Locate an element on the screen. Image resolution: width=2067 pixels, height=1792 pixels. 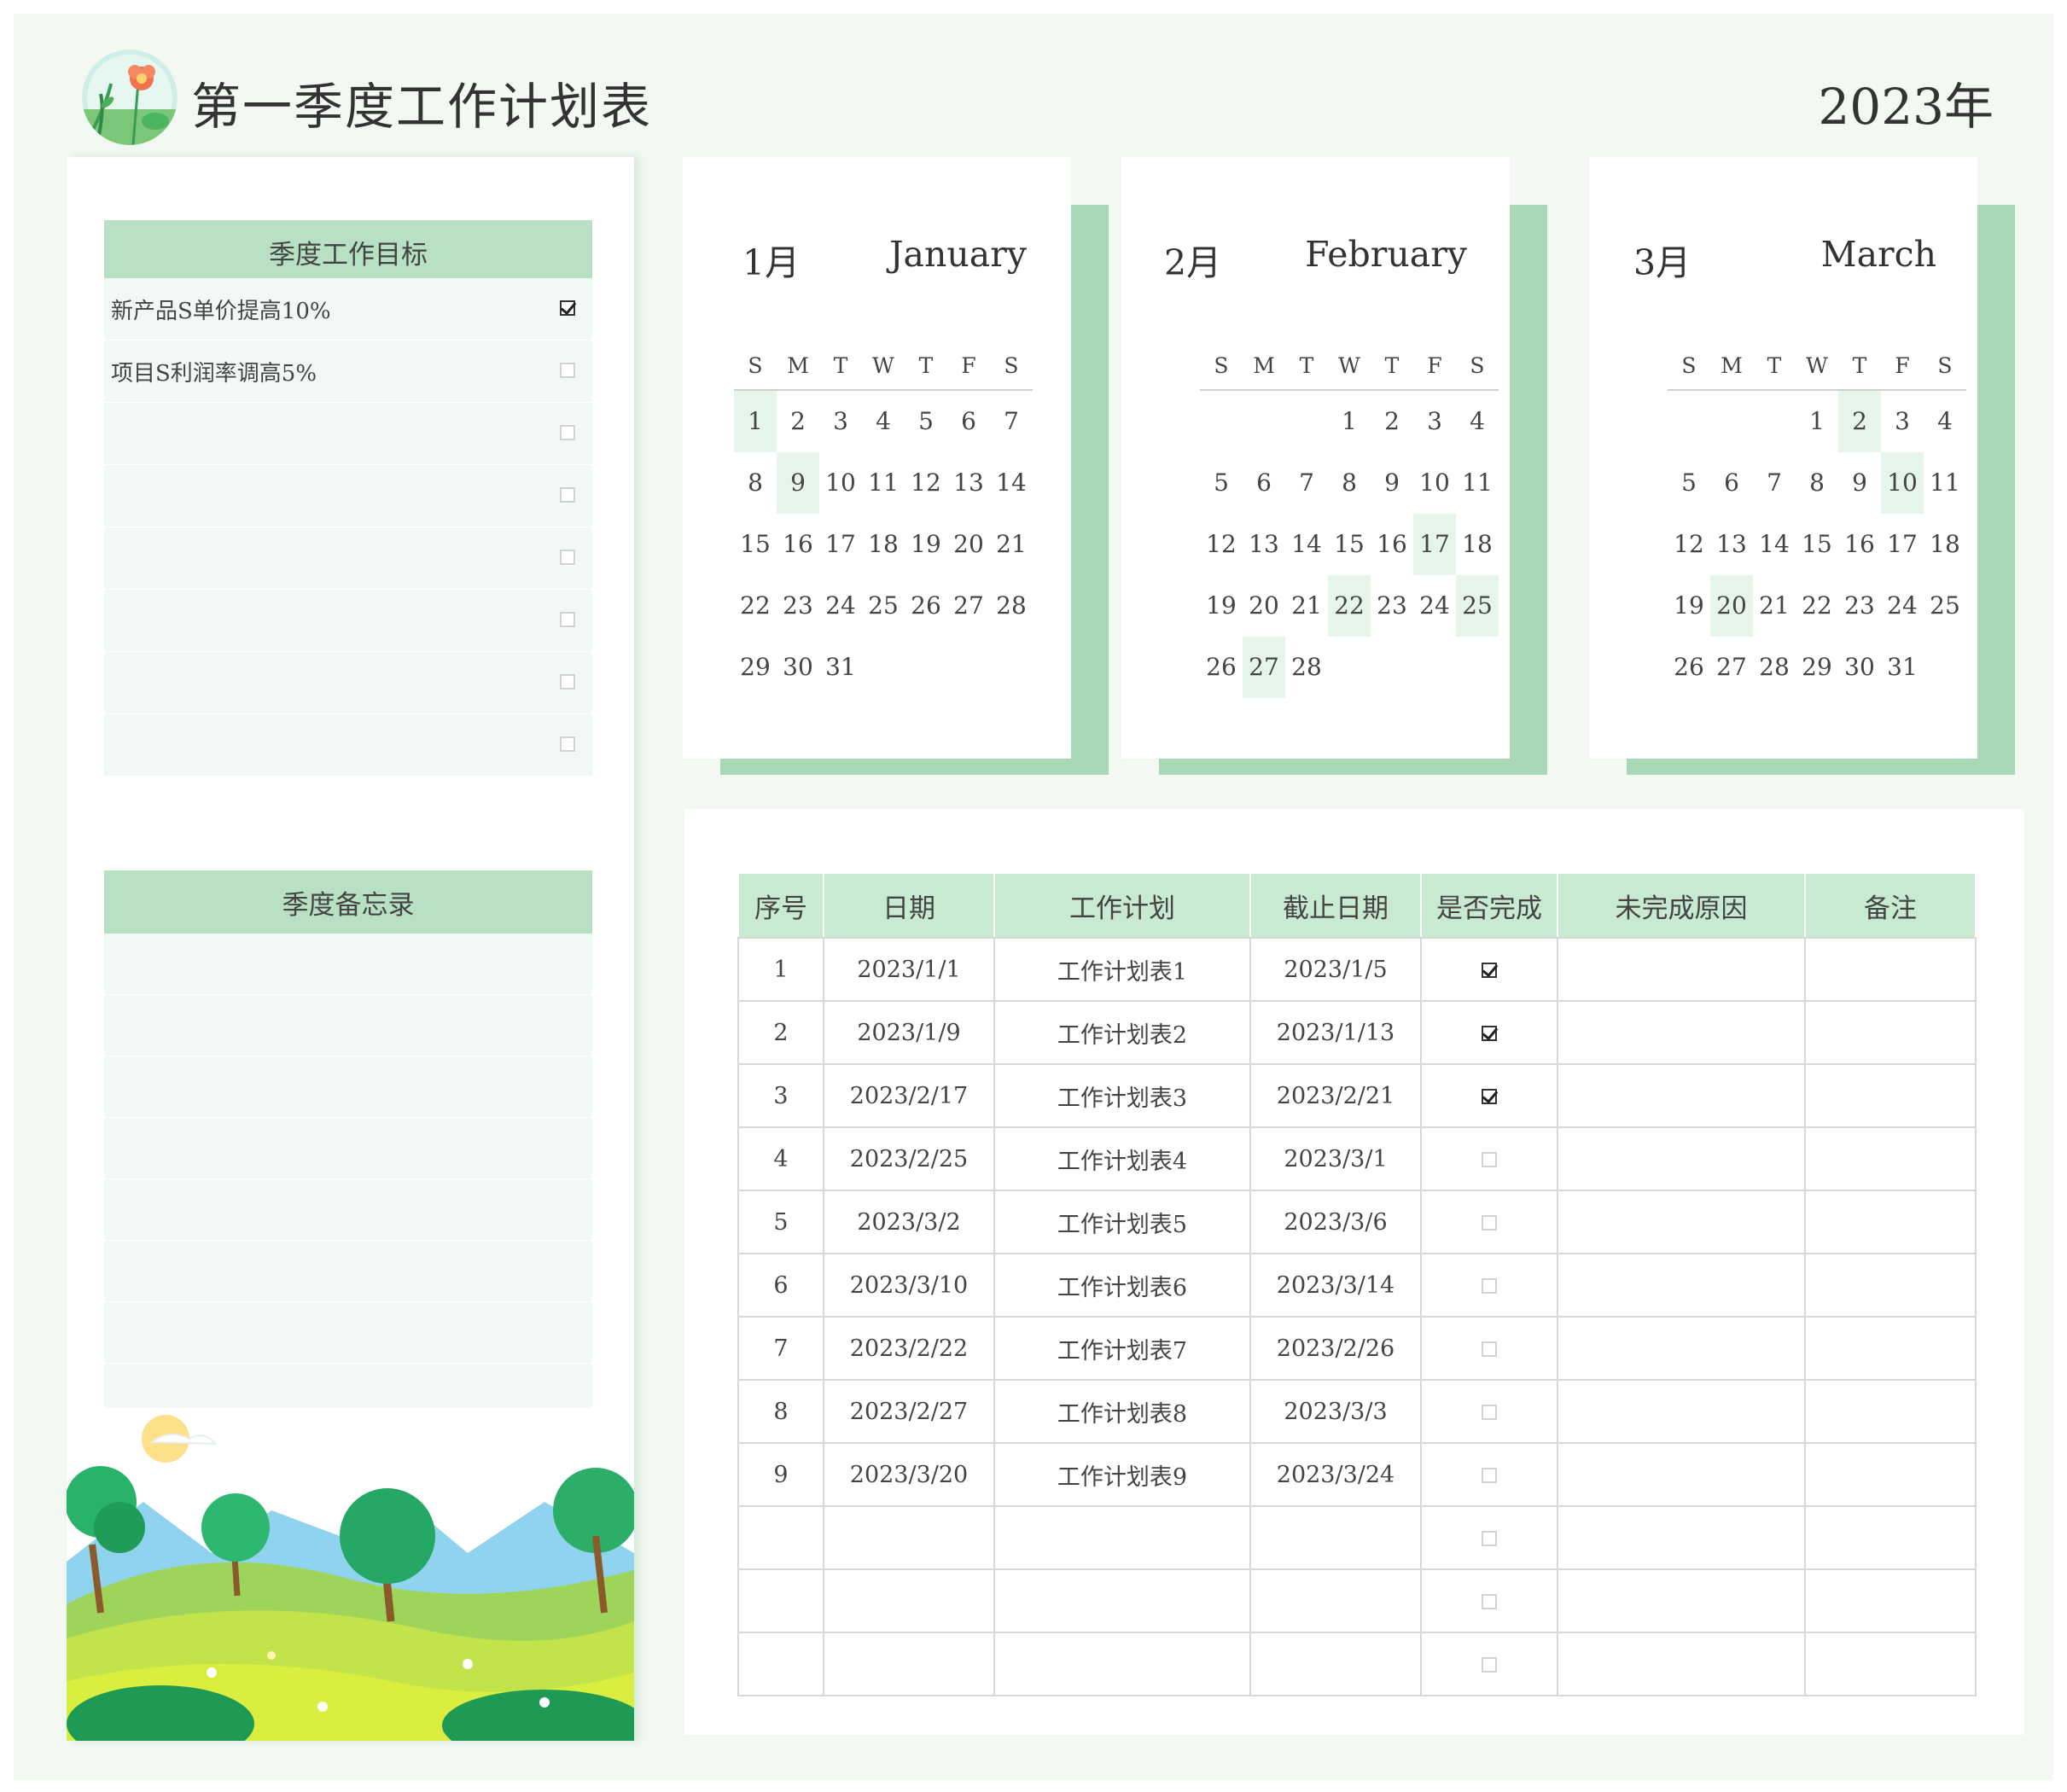
calendar-day: 5 is located at coordinates (926, 421).